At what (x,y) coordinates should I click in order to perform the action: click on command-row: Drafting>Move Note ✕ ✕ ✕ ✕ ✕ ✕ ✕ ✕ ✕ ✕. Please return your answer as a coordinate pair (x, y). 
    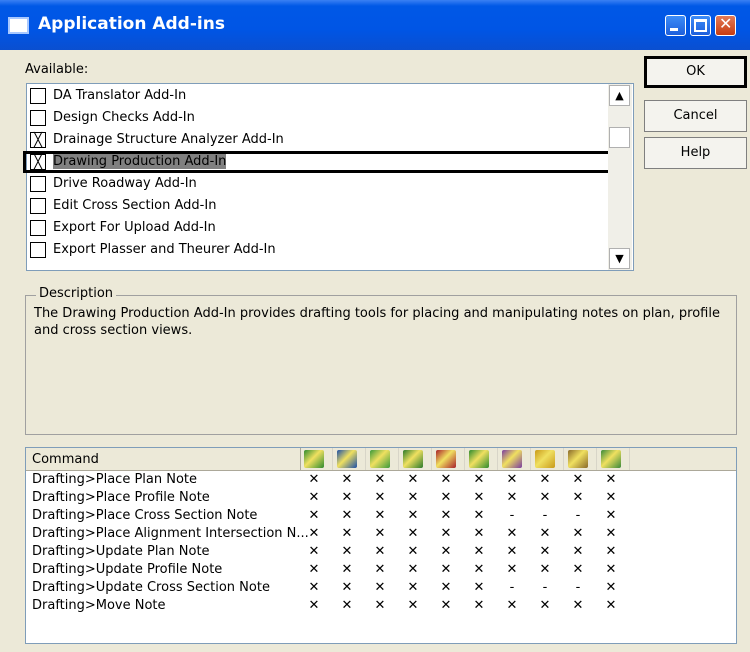
    Looking at the image, I should click on (382, 606).